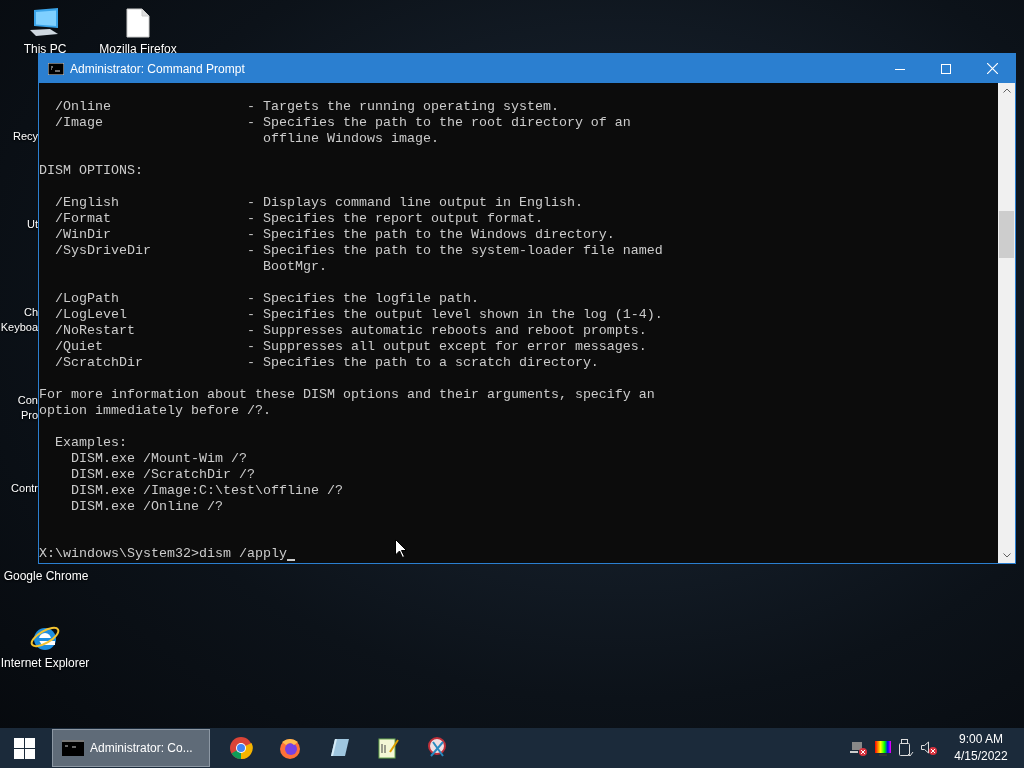  What do you see at coordinates (24, 748) in the screenshot?
I see `windows-logo-icon` at bounding box center [24, 748].